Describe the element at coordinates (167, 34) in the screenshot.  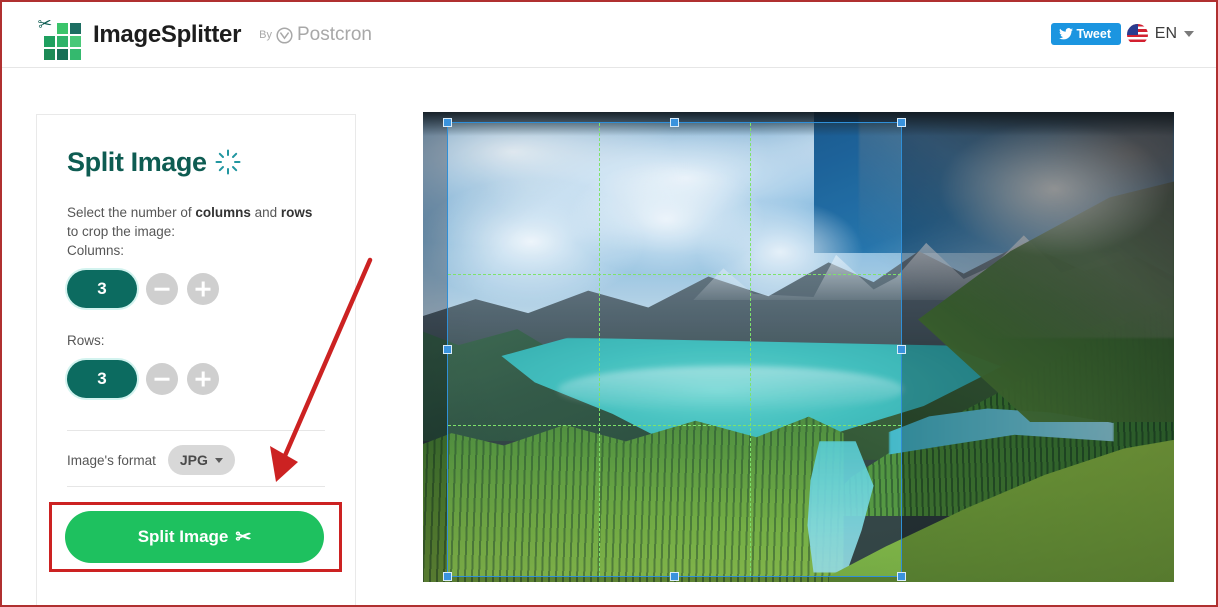
I see `brand-name: ImageSplitter` at that location.